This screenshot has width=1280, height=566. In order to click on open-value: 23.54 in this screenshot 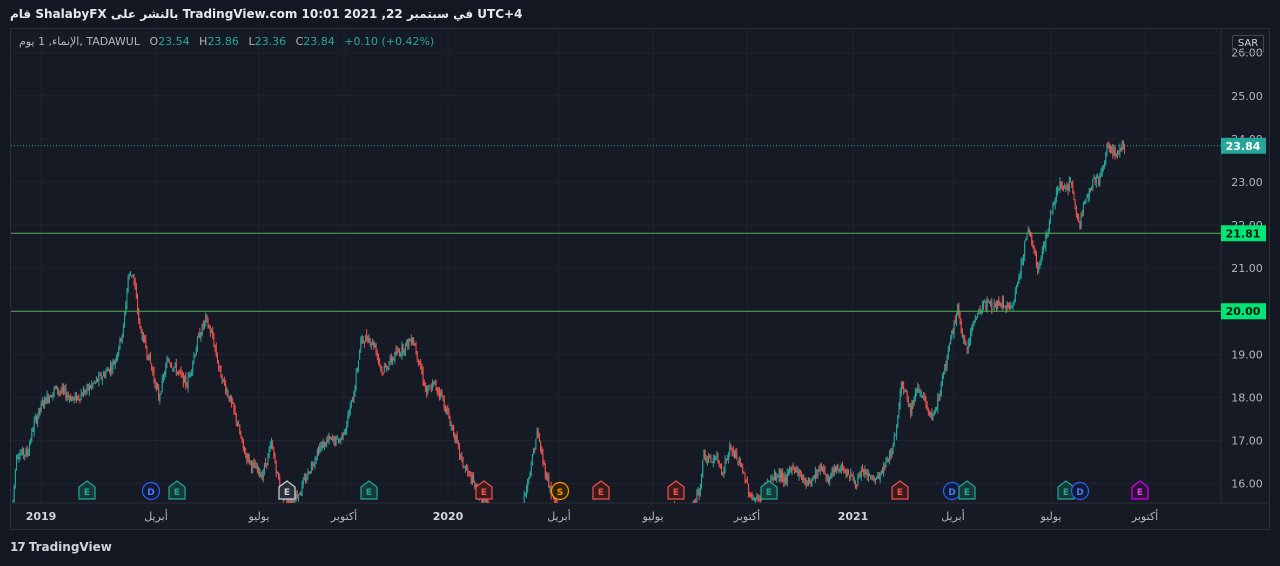, I will do `click(174, 41)`.